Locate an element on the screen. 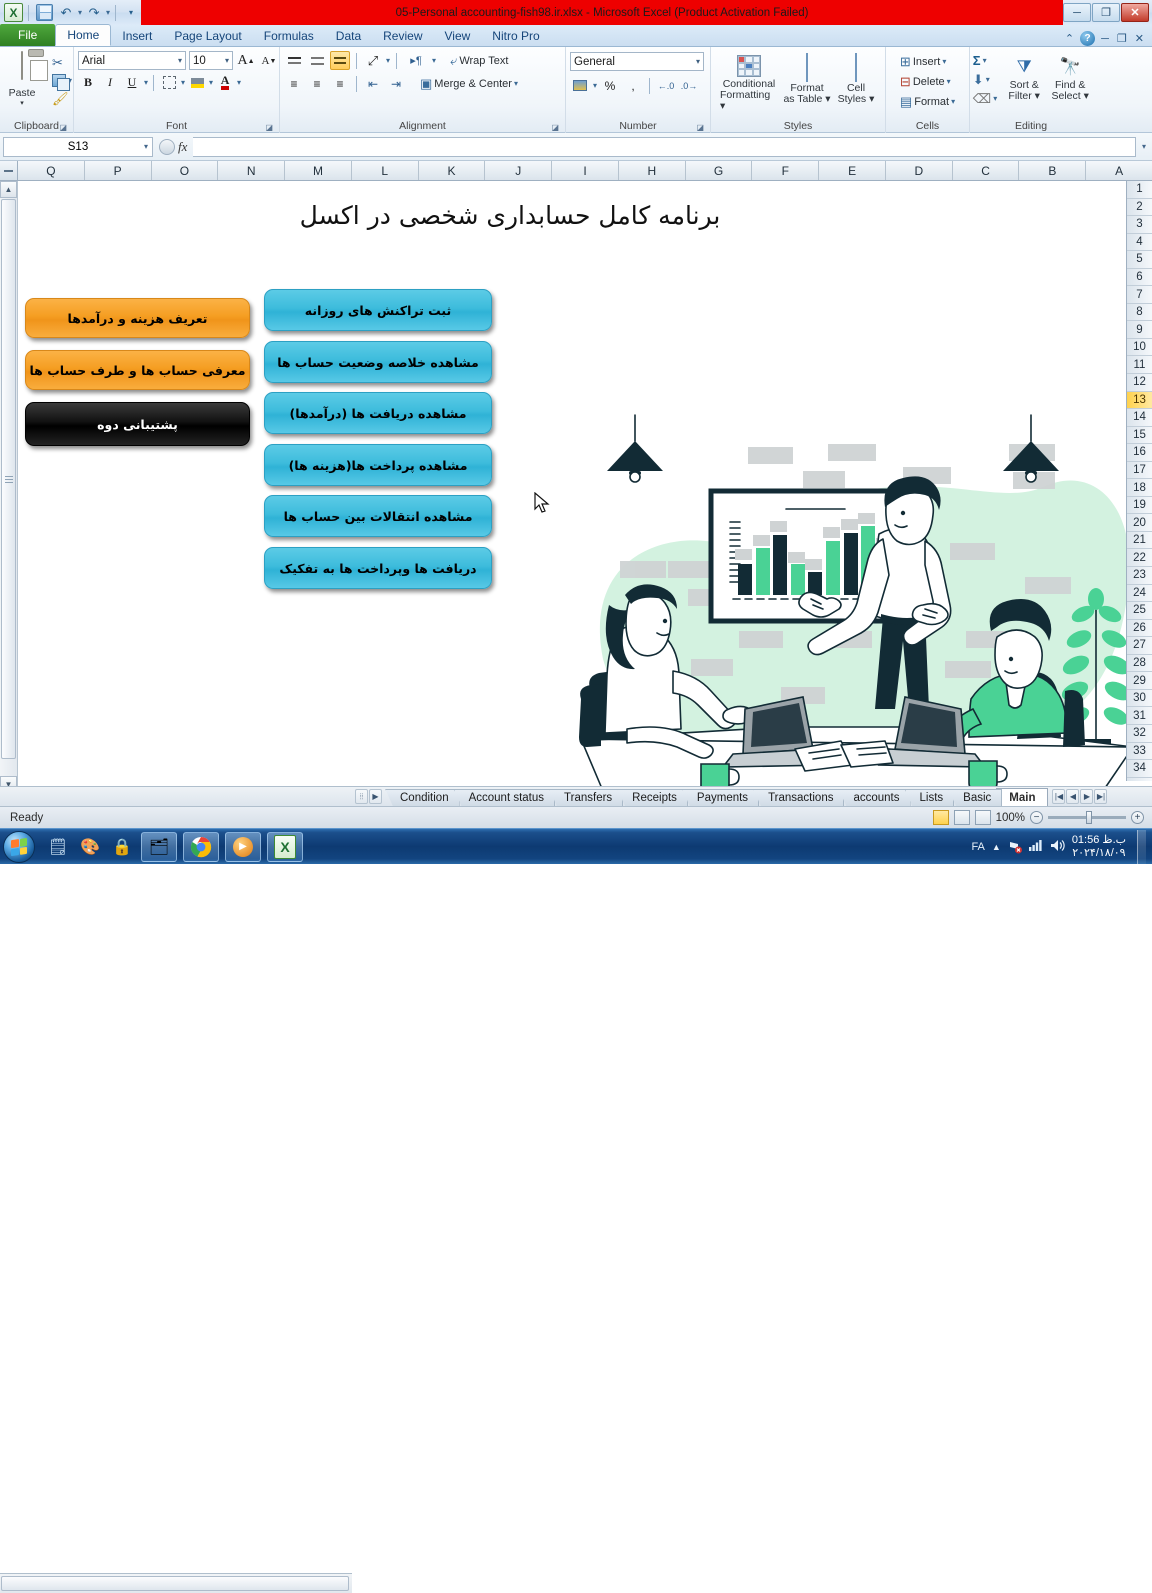 The image size is (1152, 1593). ribbon-window-controls: ⌃ ? ─ ❐ ✕ is located at coordinates (1107, 38).